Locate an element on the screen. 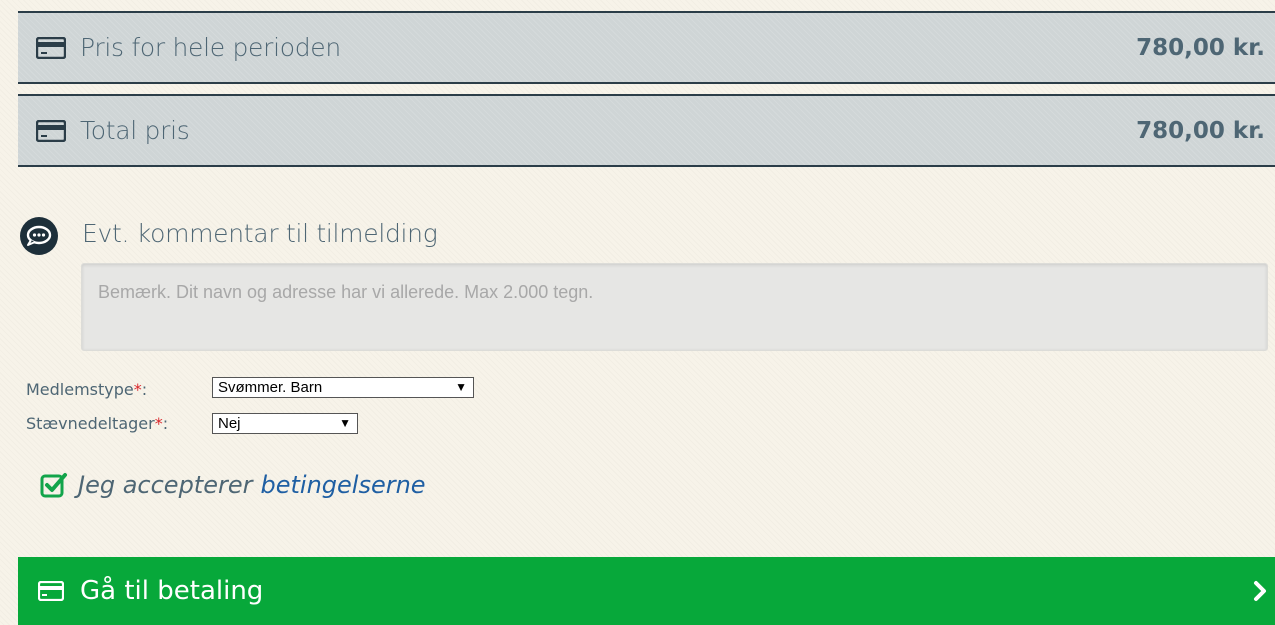 This screenshot has width=1275, height=625. chevron-right-icon is located at coordinates (1260, 591).